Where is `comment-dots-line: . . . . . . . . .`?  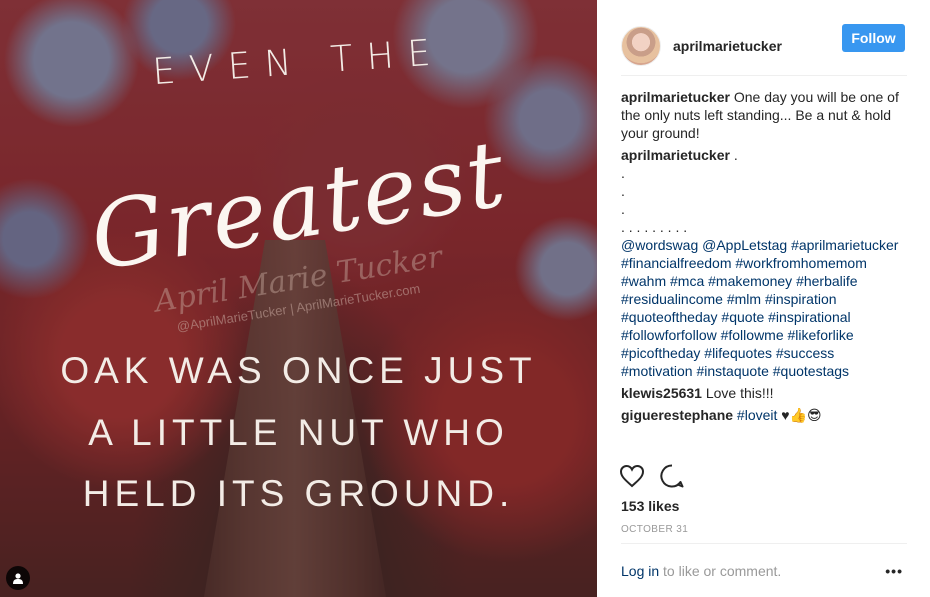 comment-dots-line: . . . . . . . . . is located at coordinates (654, 227).